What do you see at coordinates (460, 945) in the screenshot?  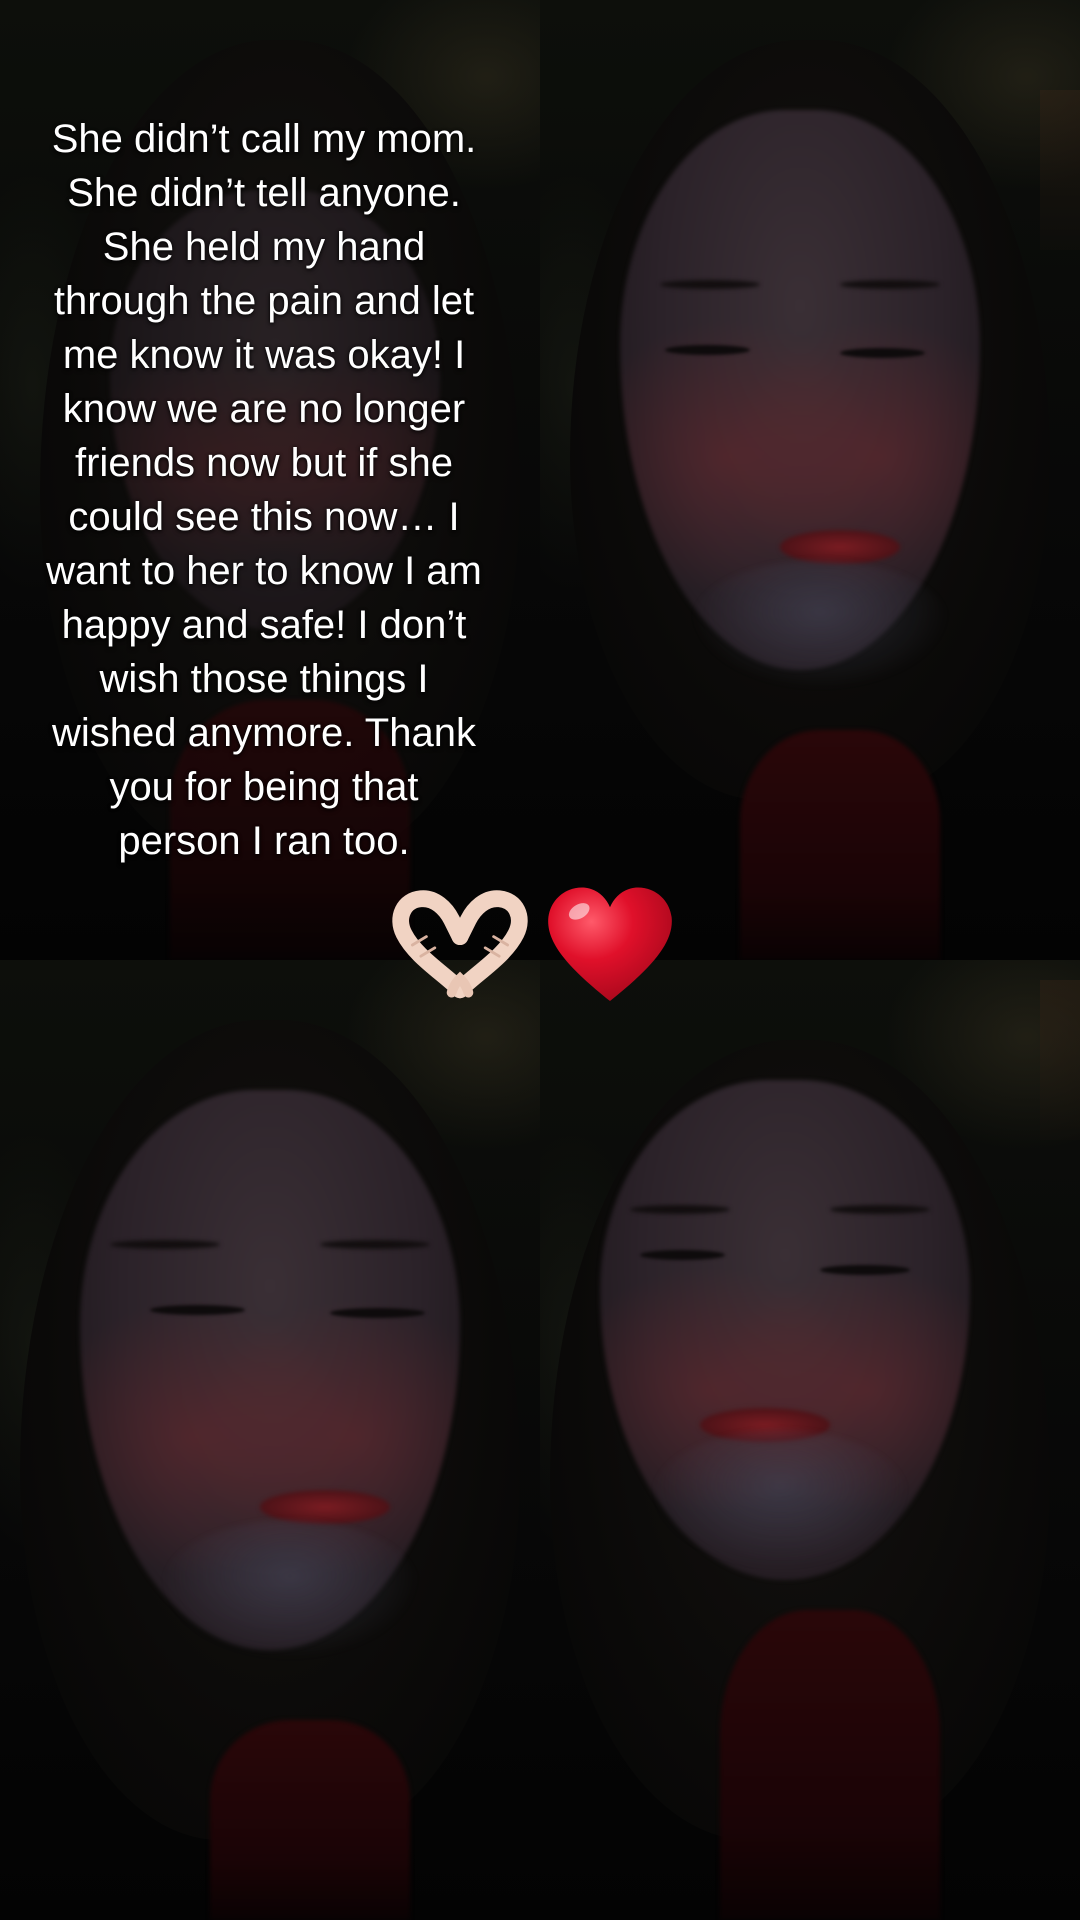 I see `heart-hands-icon` at bounding box center [460, 945].